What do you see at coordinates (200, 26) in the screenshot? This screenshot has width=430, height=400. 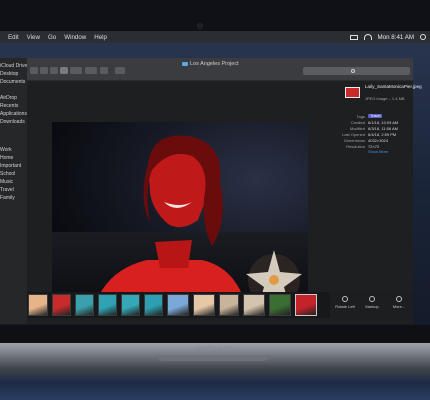 I see `camera` at bounding box center [200, 26].